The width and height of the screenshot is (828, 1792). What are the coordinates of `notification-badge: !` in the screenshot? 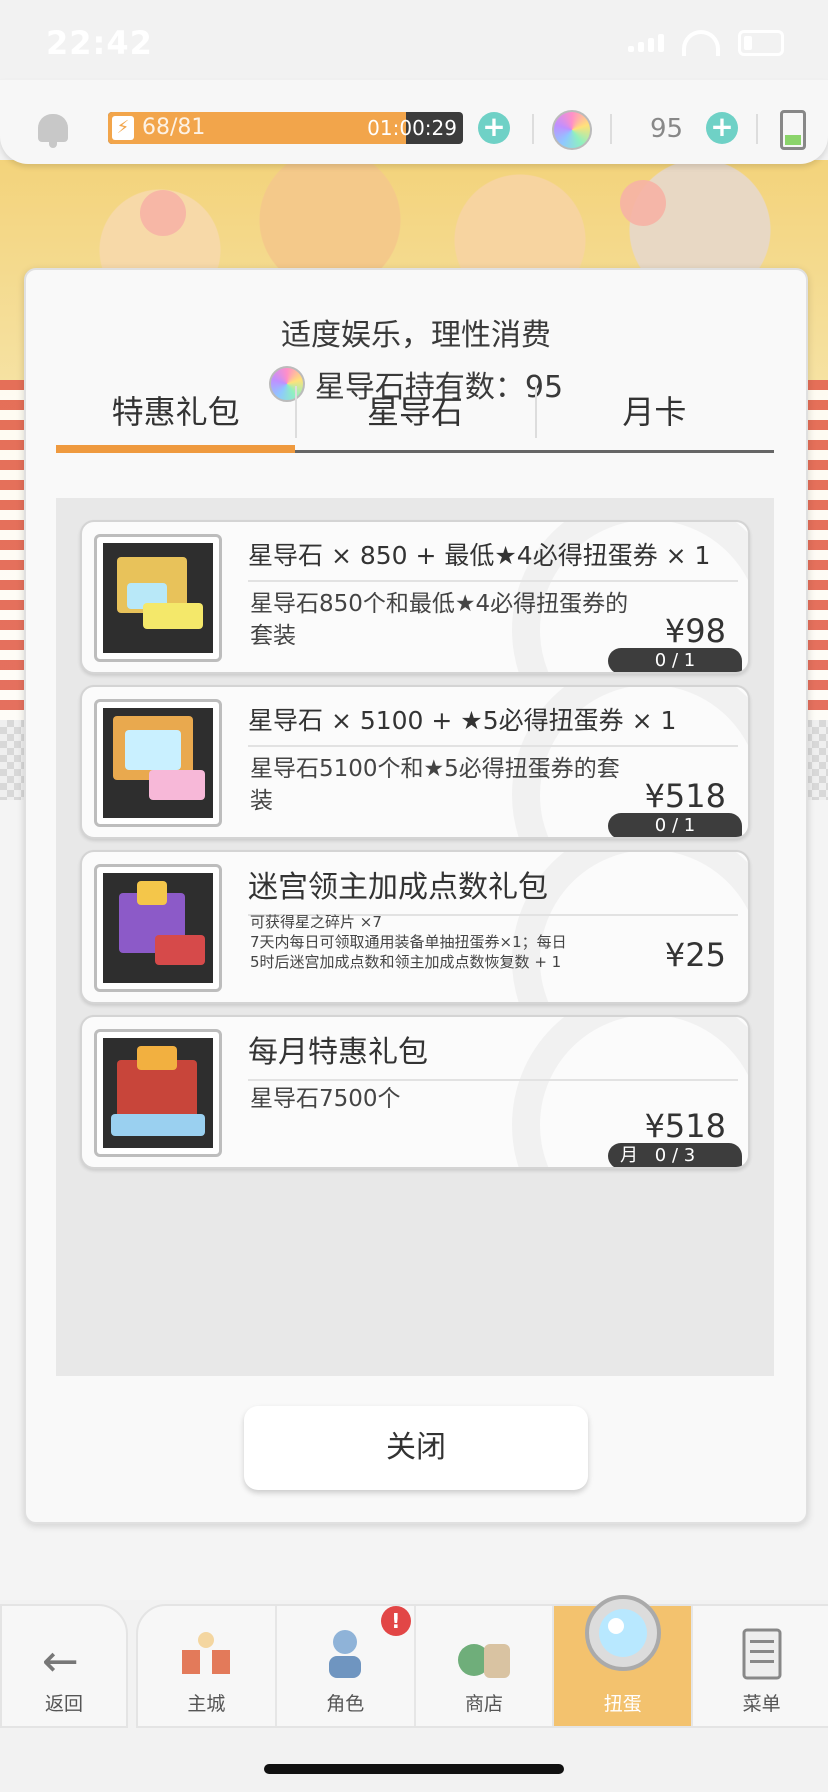 It's located at (395, 1621).